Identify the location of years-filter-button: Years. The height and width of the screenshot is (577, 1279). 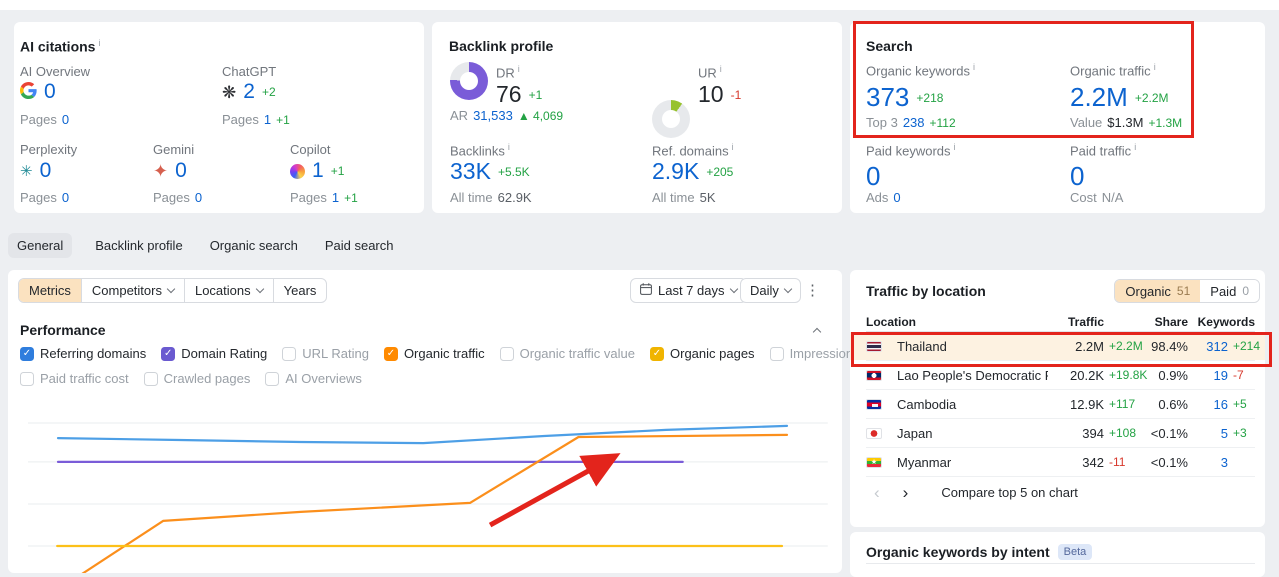
(299, 290).